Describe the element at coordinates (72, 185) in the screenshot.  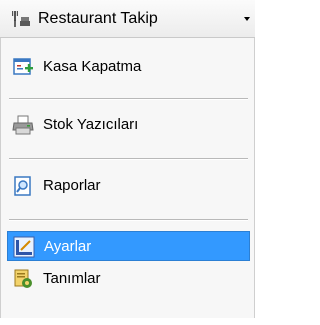
I see `menu-item-label: Raporlar` at that location.